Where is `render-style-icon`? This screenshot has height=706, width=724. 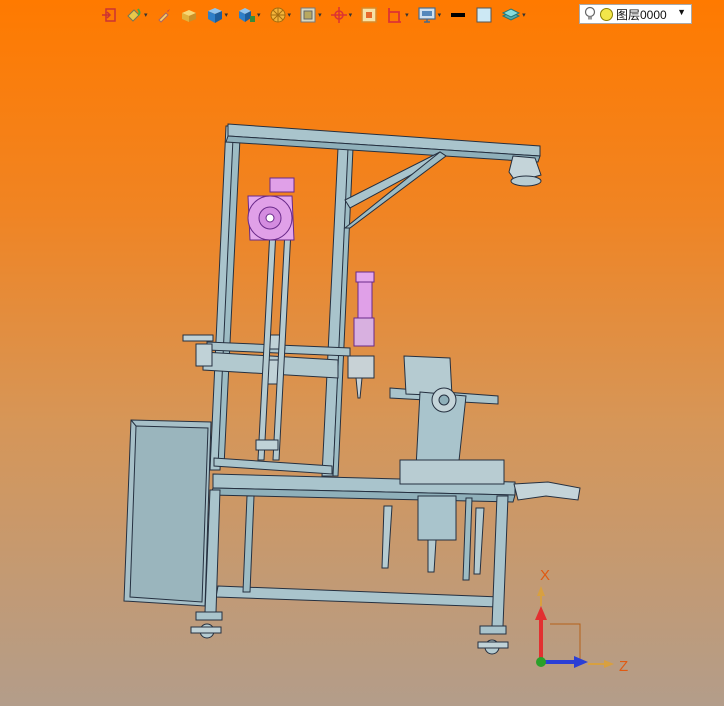
render-style-icon is located at coordinates (308, 15).